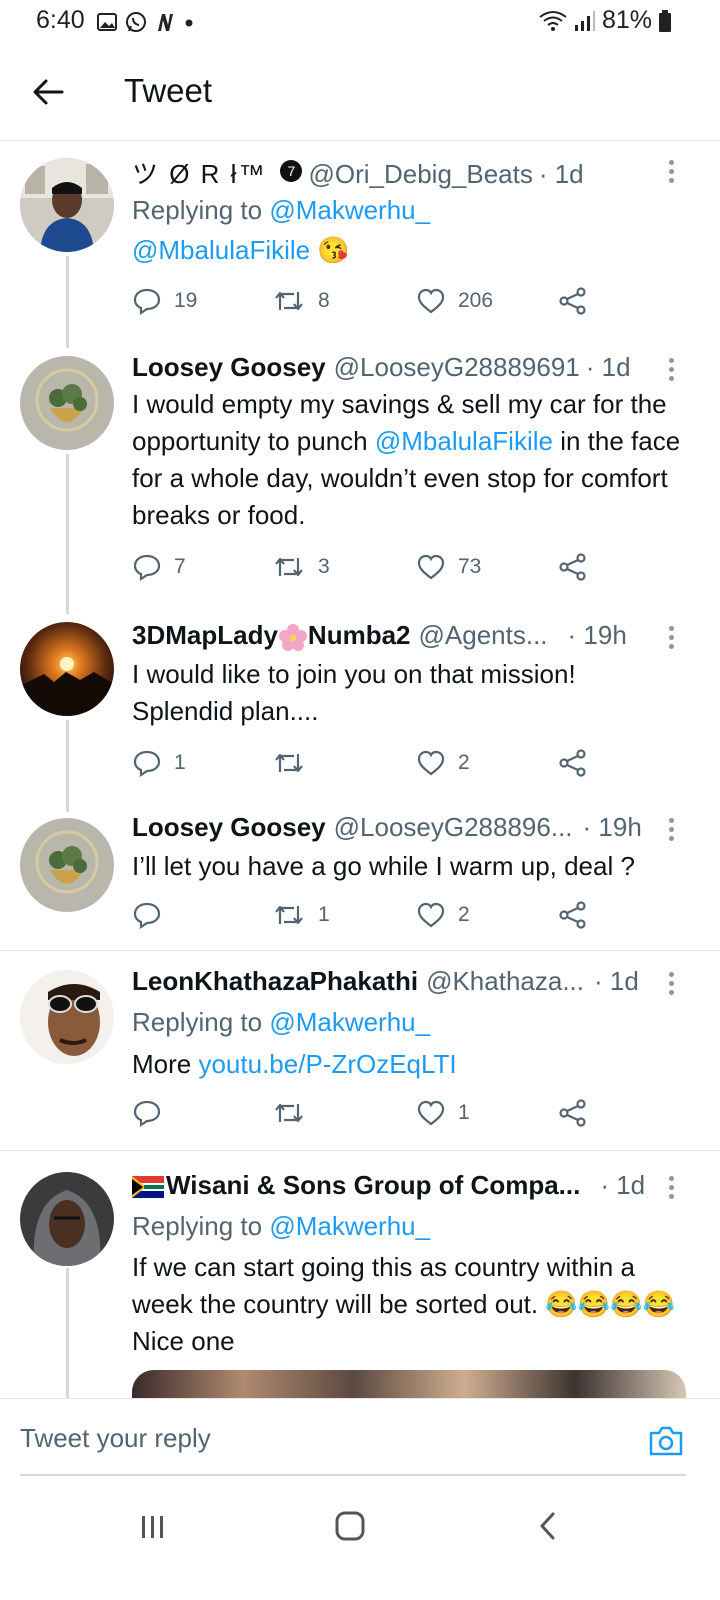 This screenshot has width=720, height=1600. I want to click on tweet-media-image, so click(409, 1384).